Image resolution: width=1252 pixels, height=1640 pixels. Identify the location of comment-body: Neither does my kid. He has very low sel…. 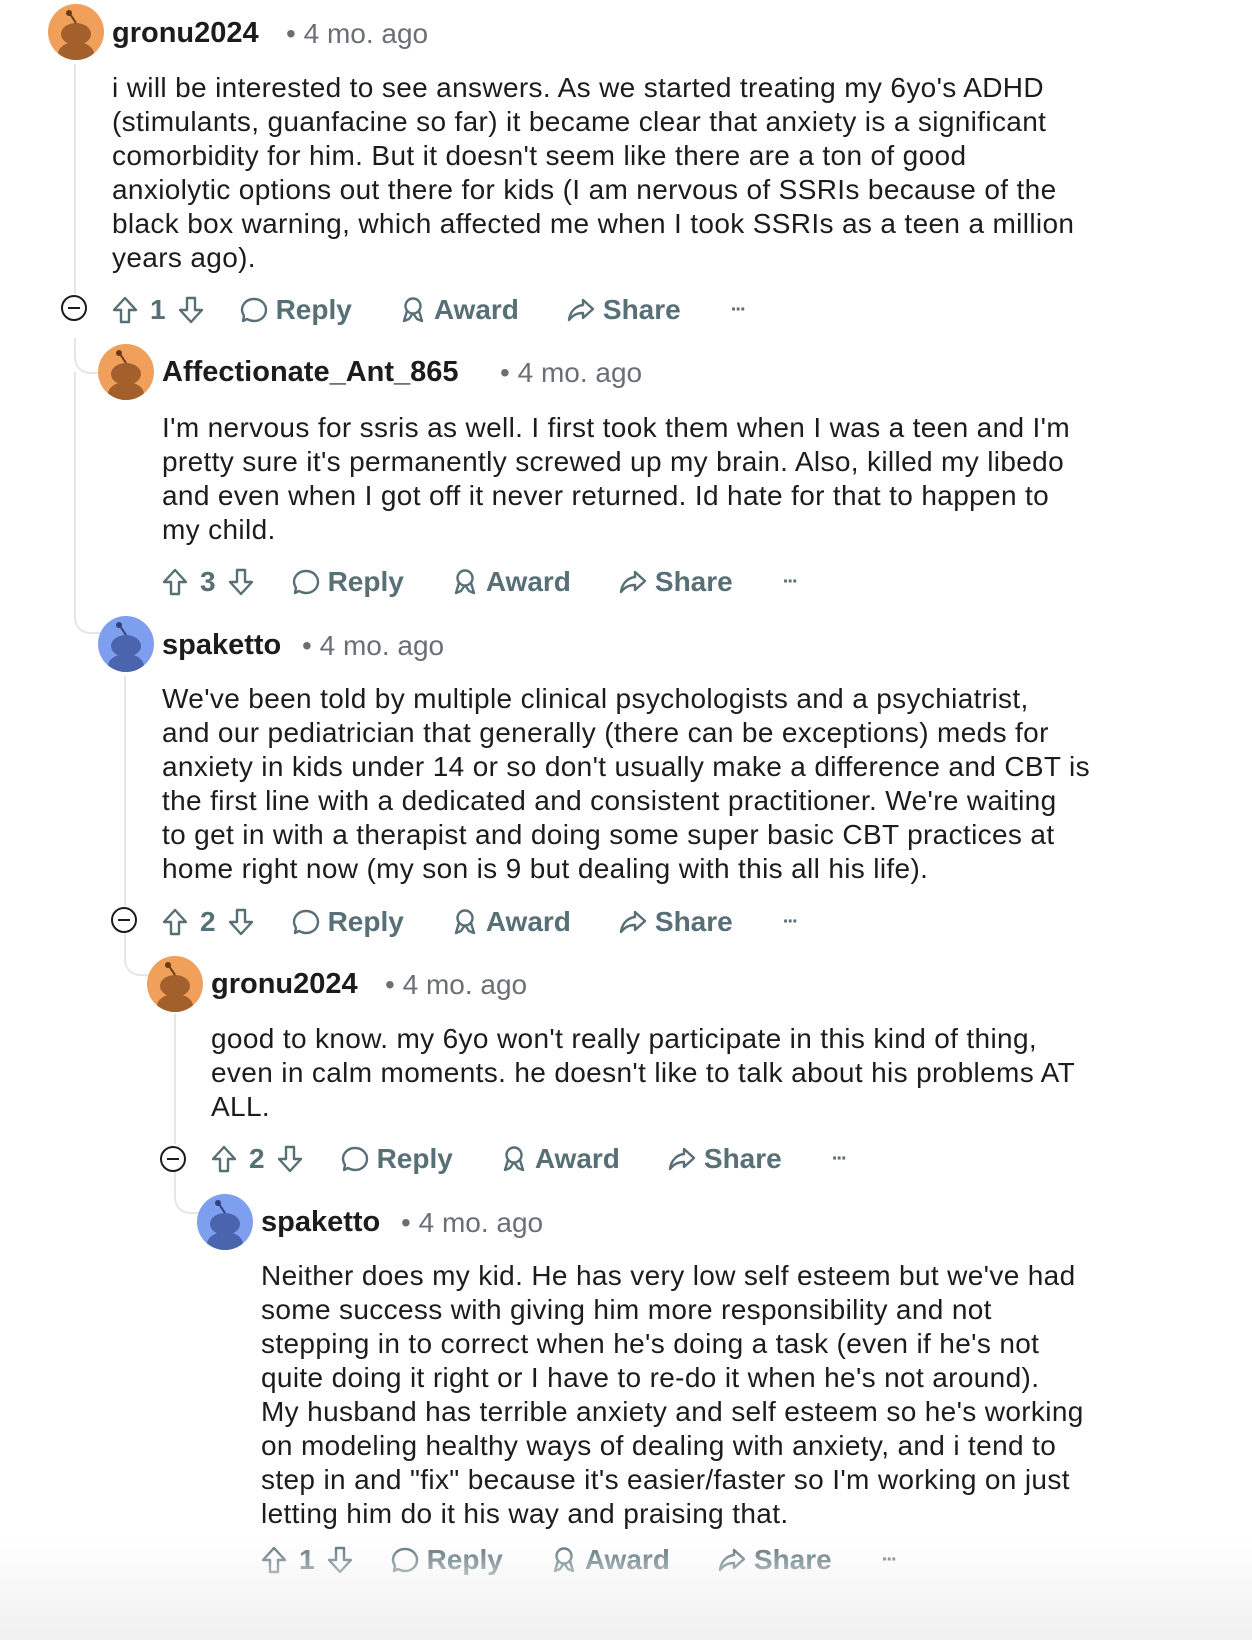
(672, 1394).